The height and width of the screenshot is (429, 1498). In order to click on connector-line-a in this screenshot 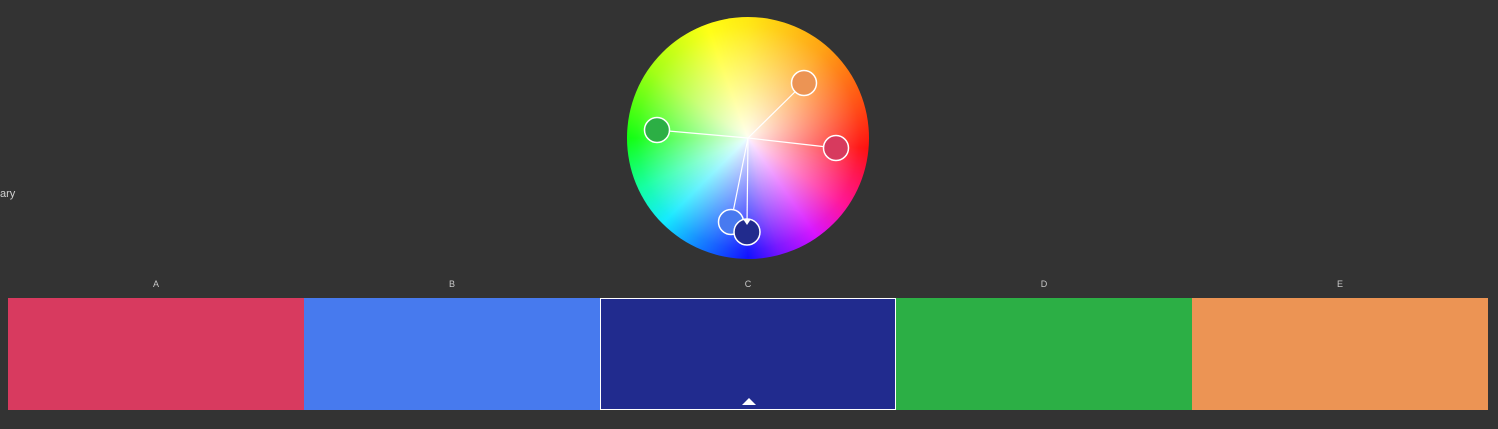, I will do `click(792, 143)`.